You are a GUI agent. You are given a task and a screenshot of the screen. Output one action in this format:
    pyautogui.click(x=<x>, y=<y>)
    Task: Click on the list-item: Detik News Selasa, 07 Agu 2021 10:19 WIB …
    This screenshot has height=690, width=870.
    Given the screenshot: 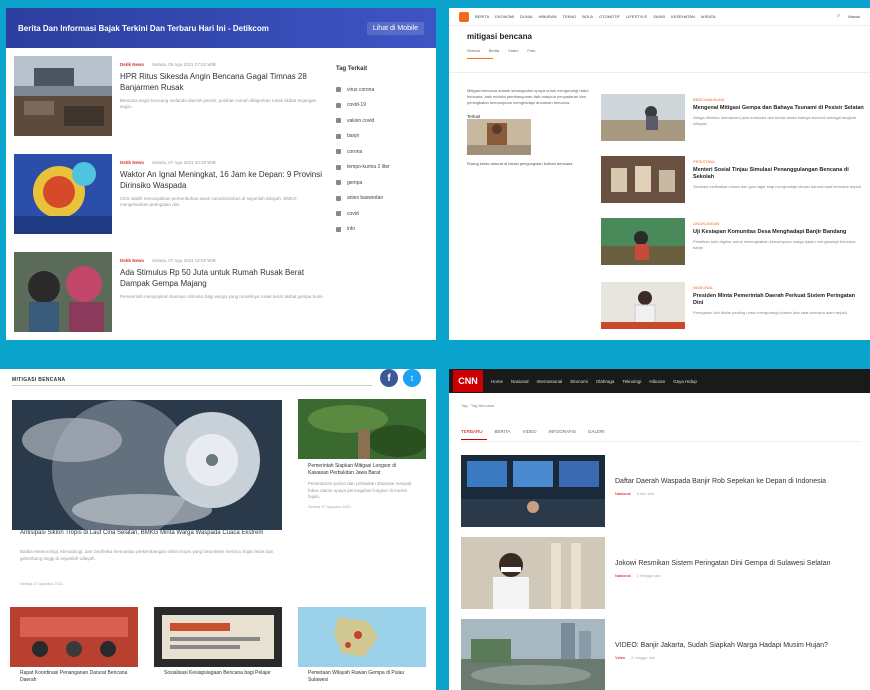 What is the action you would take?
    pyautogui.click(x=169, y=197)
    